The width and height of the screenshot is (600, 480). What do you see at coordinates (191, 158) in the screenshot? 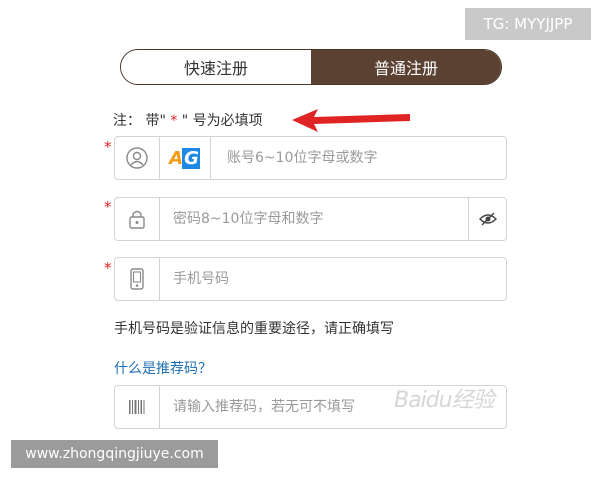
I see `ag-logo-g: G` at bounding box center [191, 158].